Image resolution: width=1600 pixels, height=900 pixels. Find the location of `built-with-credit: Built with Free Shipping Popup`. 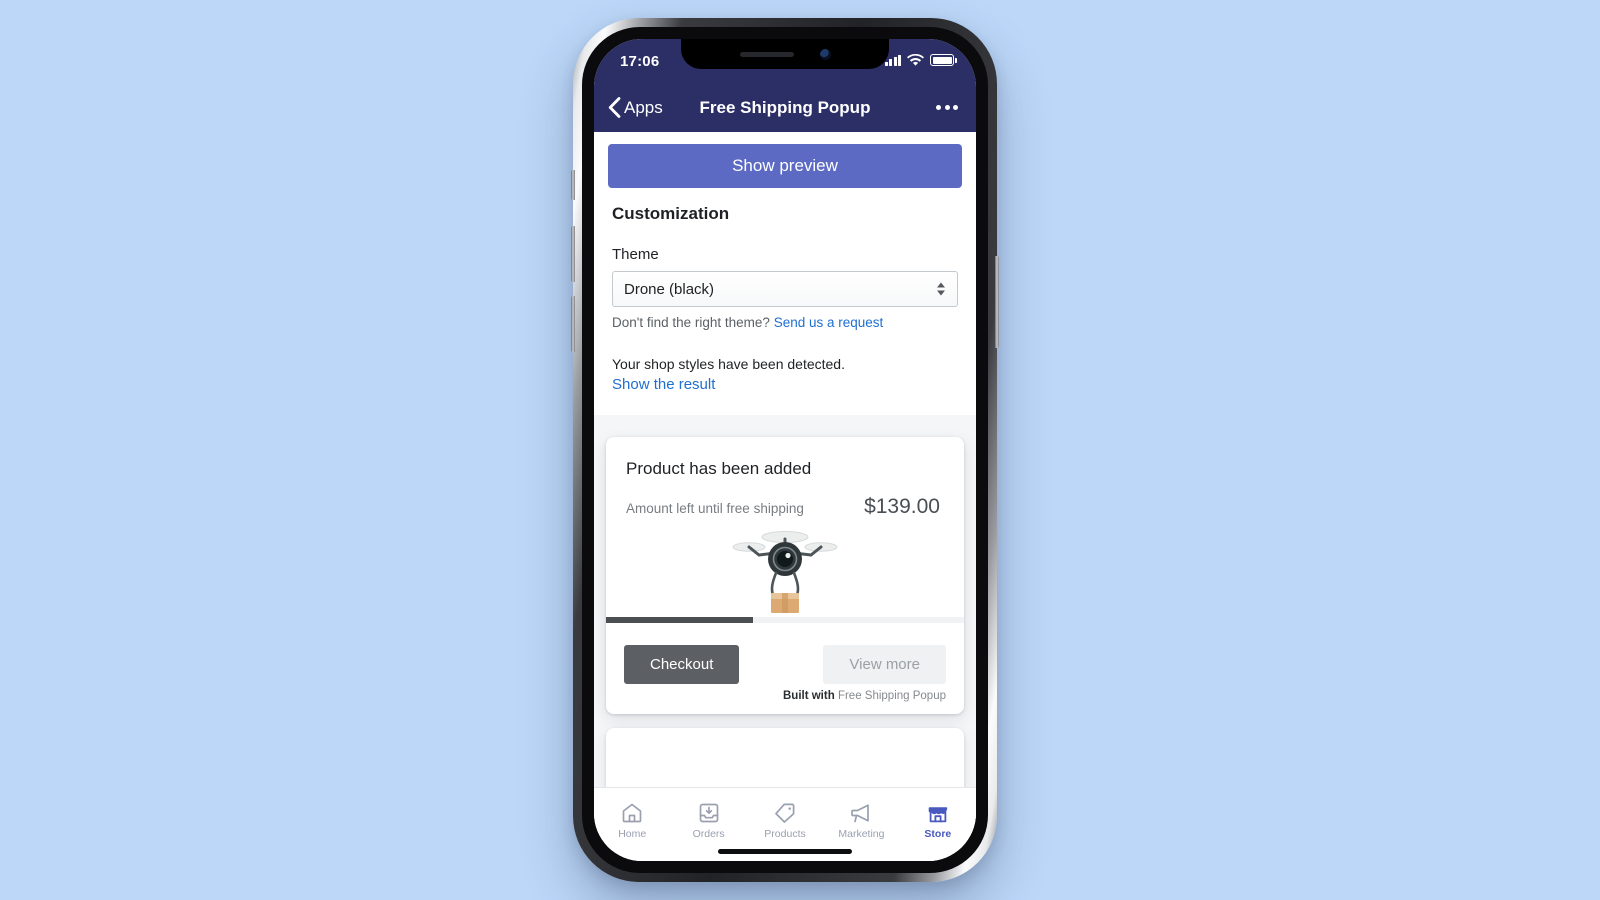

built-with-credit: Built with Free Shipping Popup is located at coordinates (785, 702).